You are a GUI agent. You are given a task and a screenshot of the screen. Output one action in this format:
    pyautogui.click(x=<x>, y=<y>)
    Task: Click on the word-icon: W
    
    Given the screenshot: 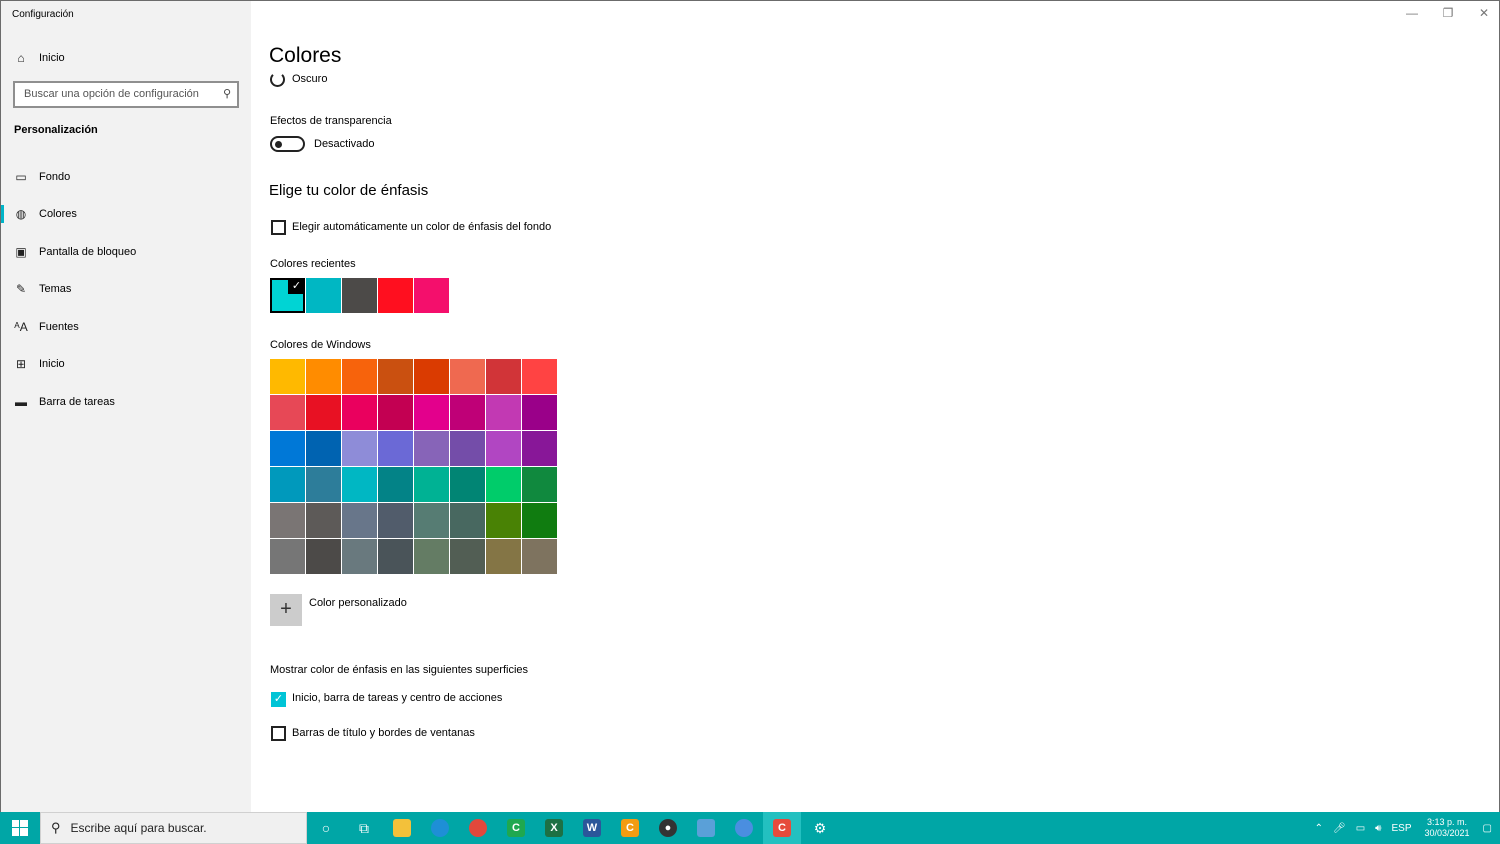 What is the action you would take?
    pyautogui.click(x=592, y=828)
    